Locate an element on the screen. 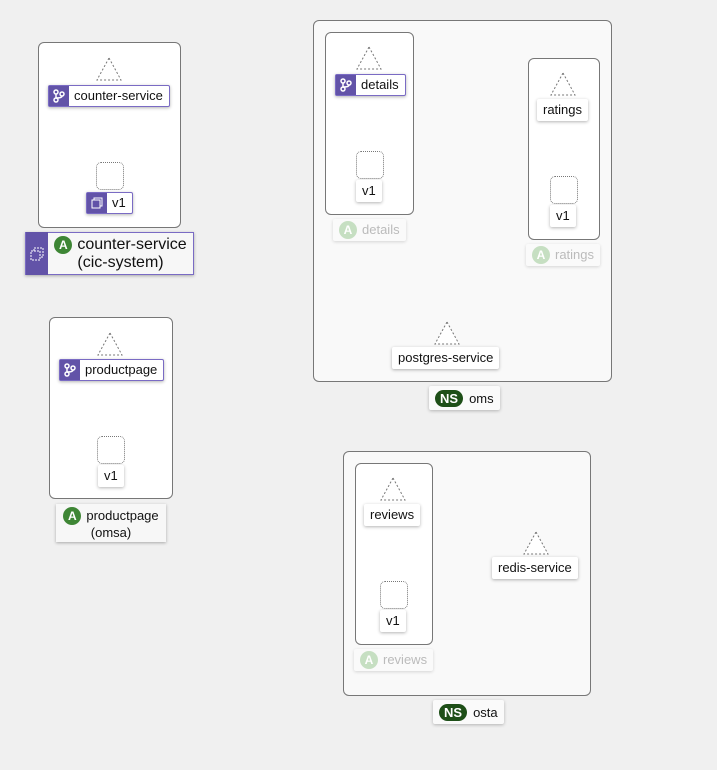 The image size is (717, 770). app-label-reviews: Areviews is located at coordinates (394, 660).